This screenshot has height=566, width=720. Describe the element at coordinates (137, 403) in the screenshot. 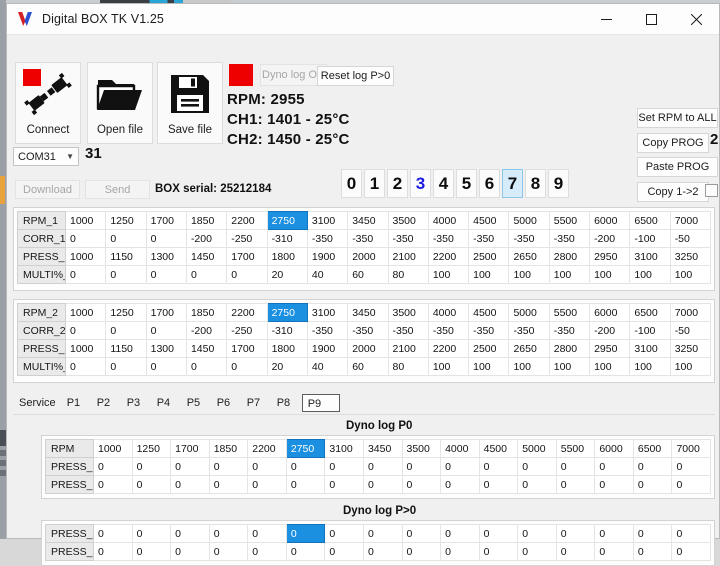

I see `tab-p3: P3` at that location.